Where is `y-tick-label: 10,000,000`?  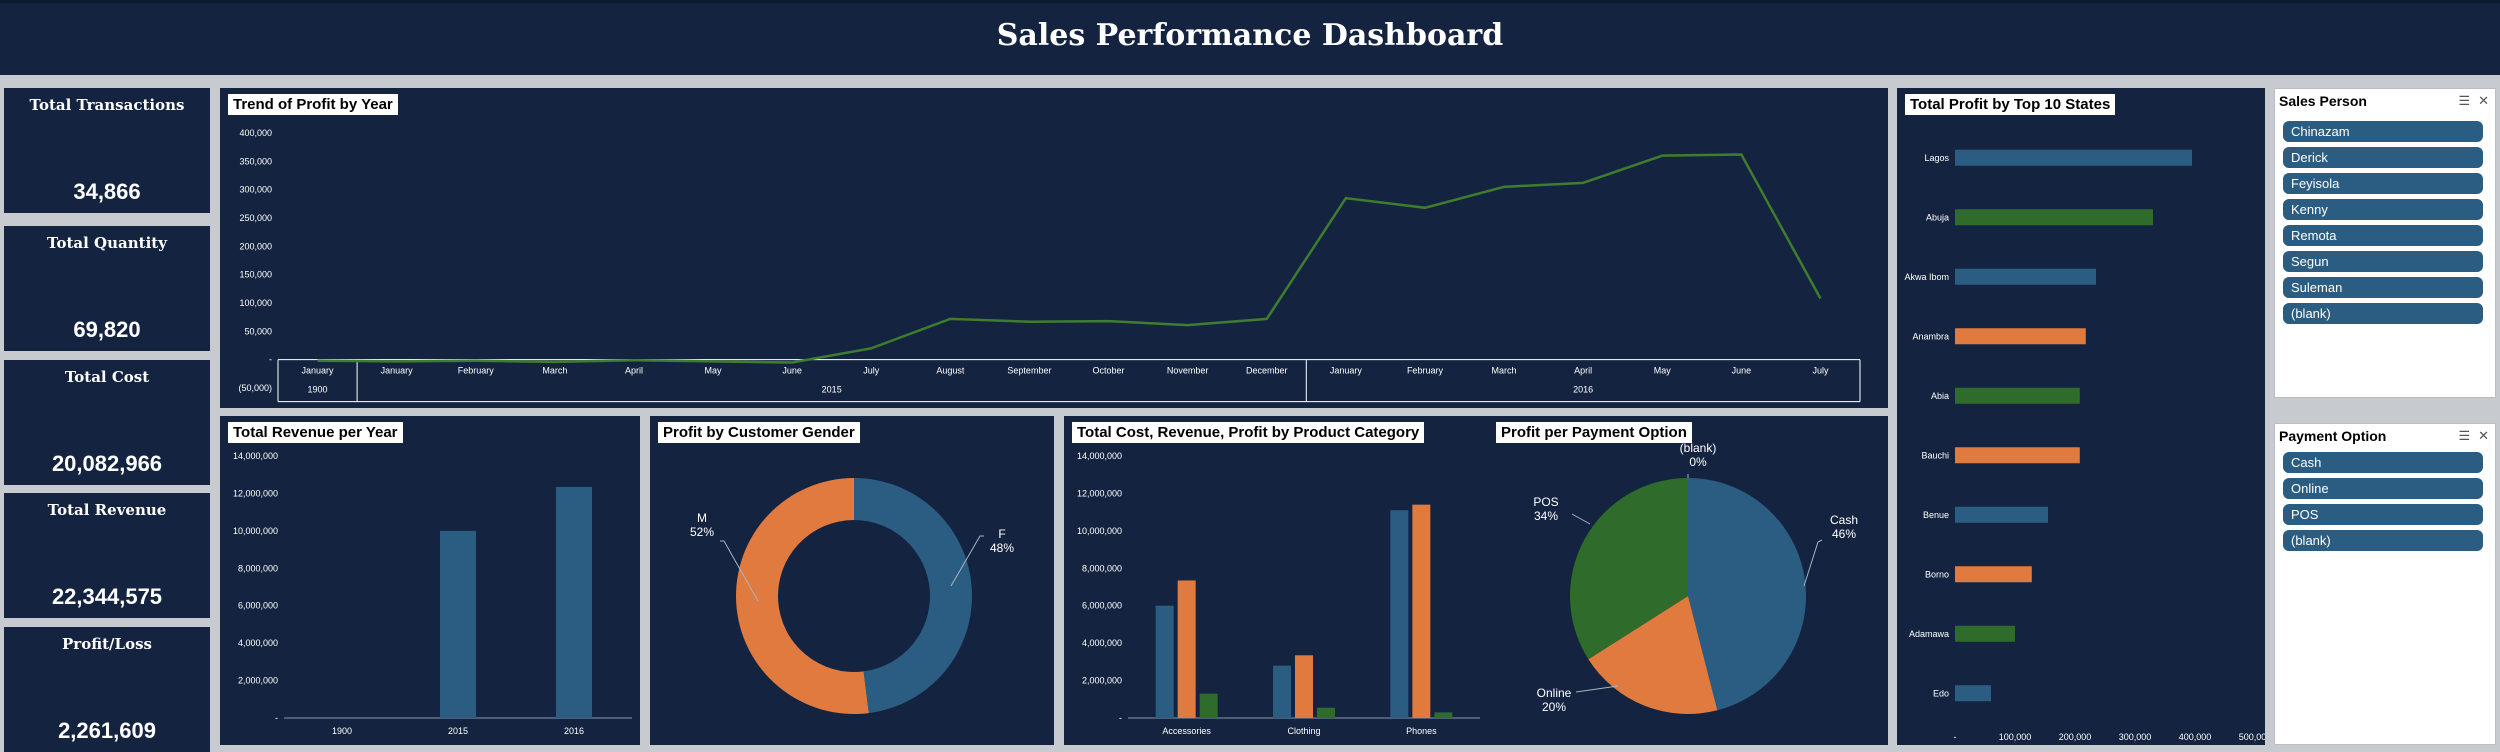
y-tick-label: 10,000,000 is located at coordinates (1099, 531).